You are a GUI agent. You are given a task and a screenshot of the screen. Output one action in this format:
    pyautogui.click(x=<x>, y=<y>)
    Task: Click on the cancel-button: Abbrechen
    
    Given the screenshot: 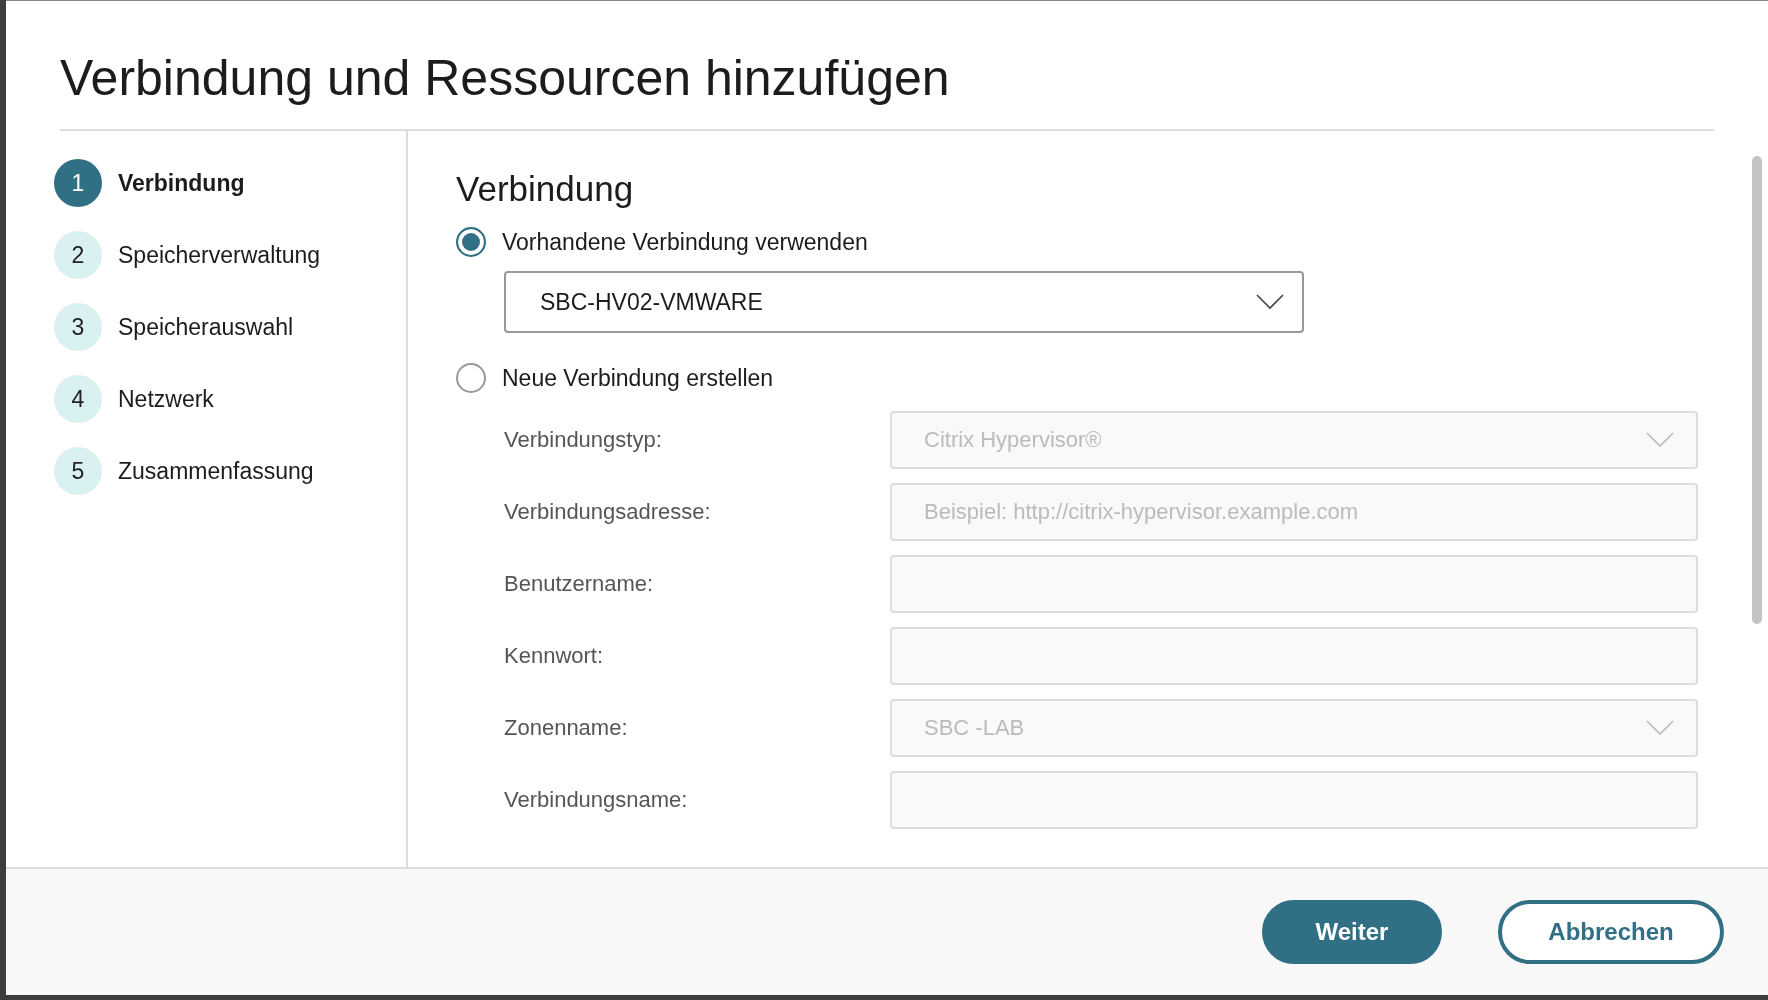 What is the action you would take?
    pyautogui.click(x=1611, y=932)
    